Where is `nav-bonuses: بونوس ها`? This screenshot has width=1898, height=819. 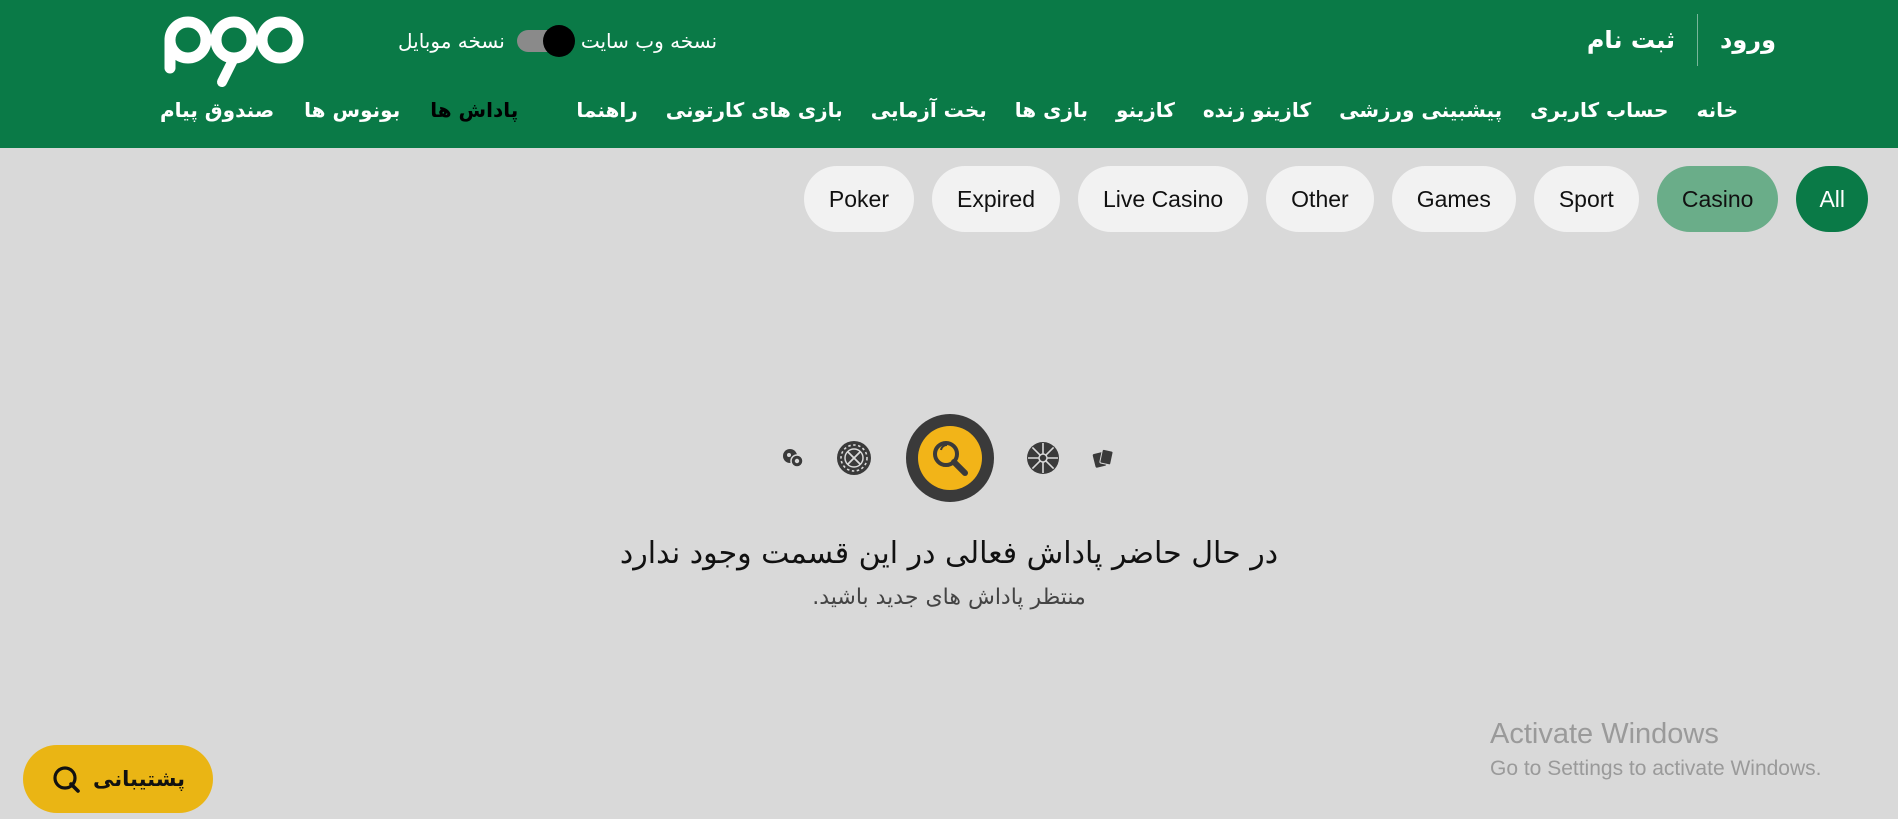 nav-bonuses: بونوس ها is located at coordinates (352, 110).